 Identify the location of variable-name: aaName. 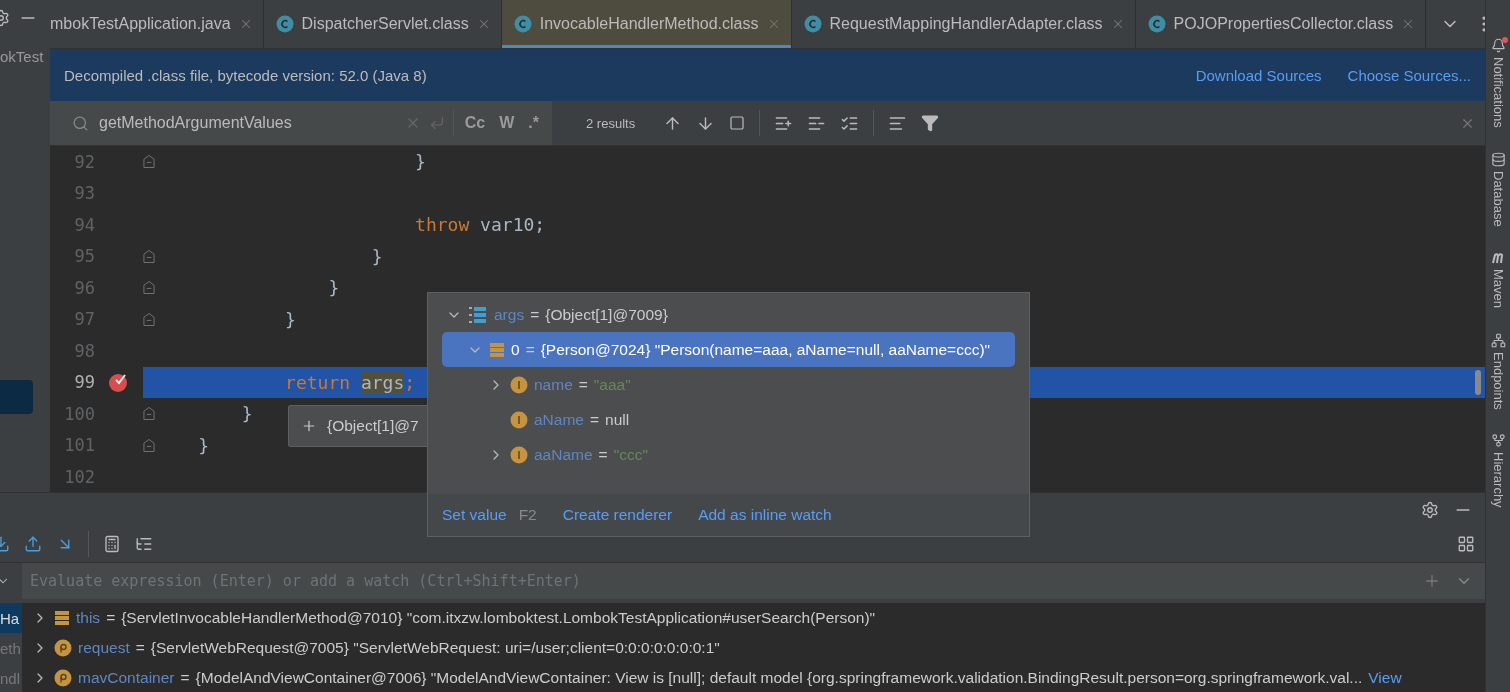
(563, 454).